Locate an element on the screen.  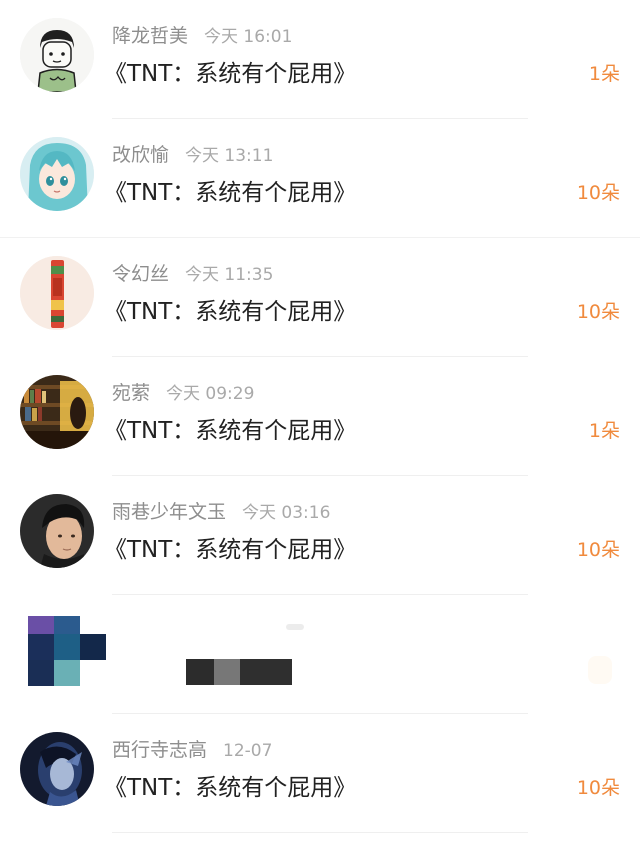
red-bookmark-avatar-icon is located at coordinates (57, 293).